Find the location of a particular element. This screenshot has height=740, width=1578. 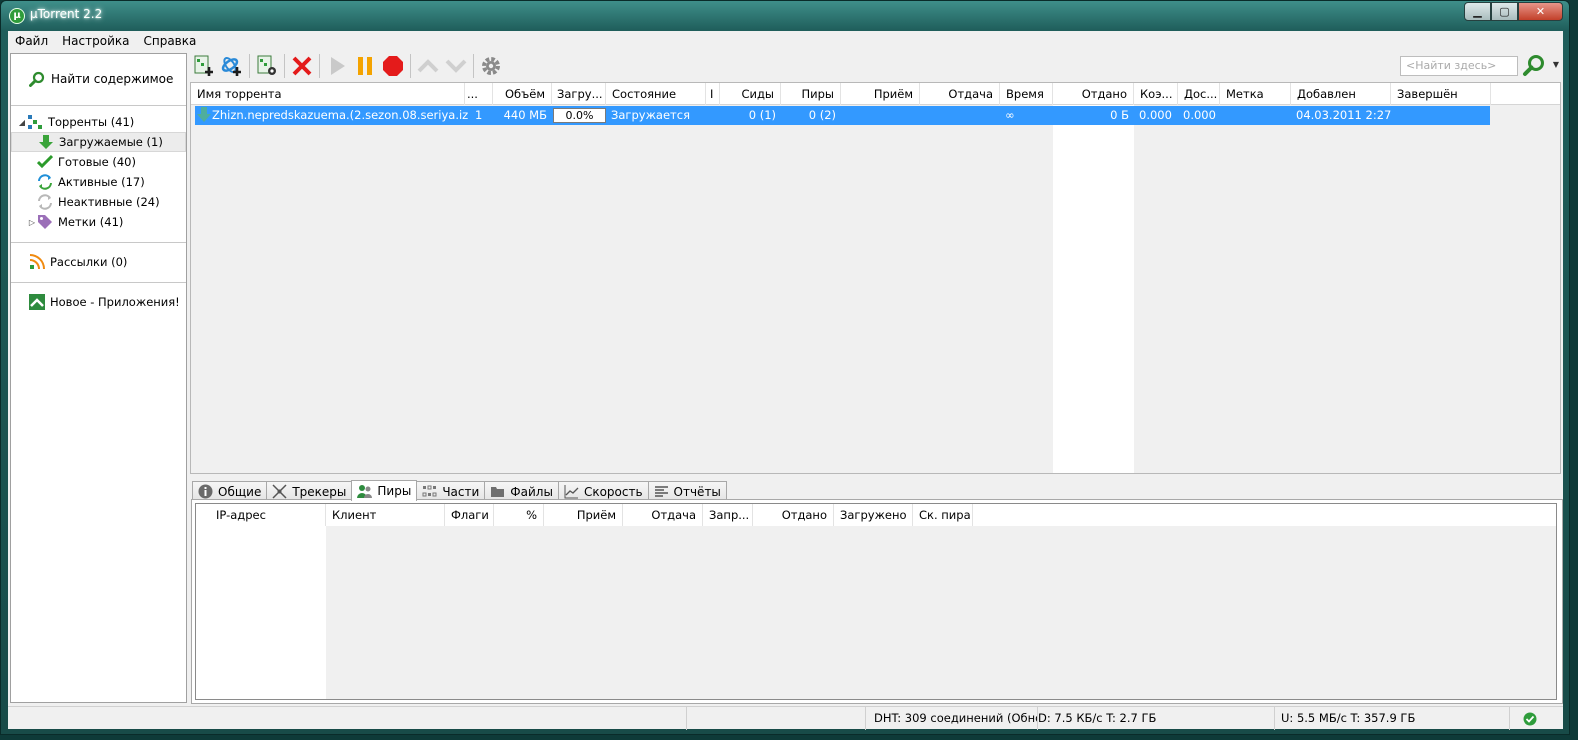

col-peer-uploaded: Отдано is located at coordinates (793, 515).